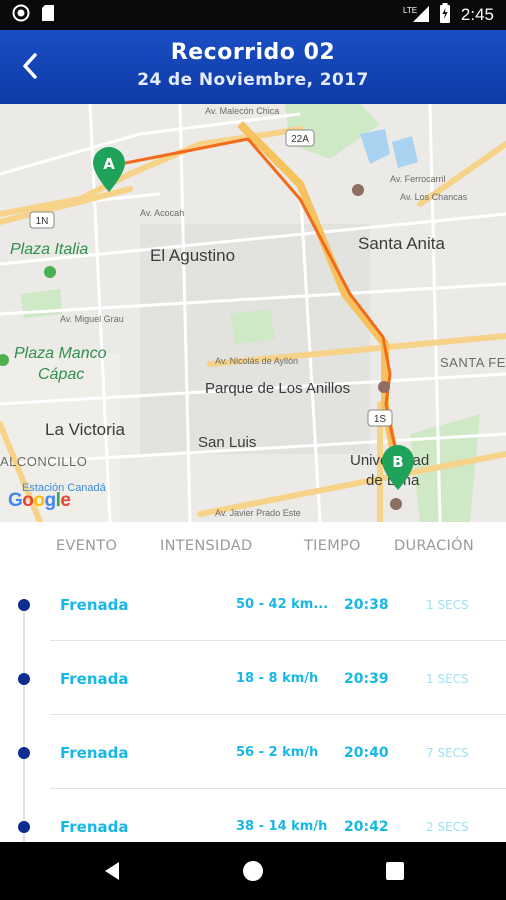 The height and width of the screenshot is (900, 506). Describe the element at coordinates (332, 546) in the screenshot. I see `column-header-time: TIEMPO` at that location.